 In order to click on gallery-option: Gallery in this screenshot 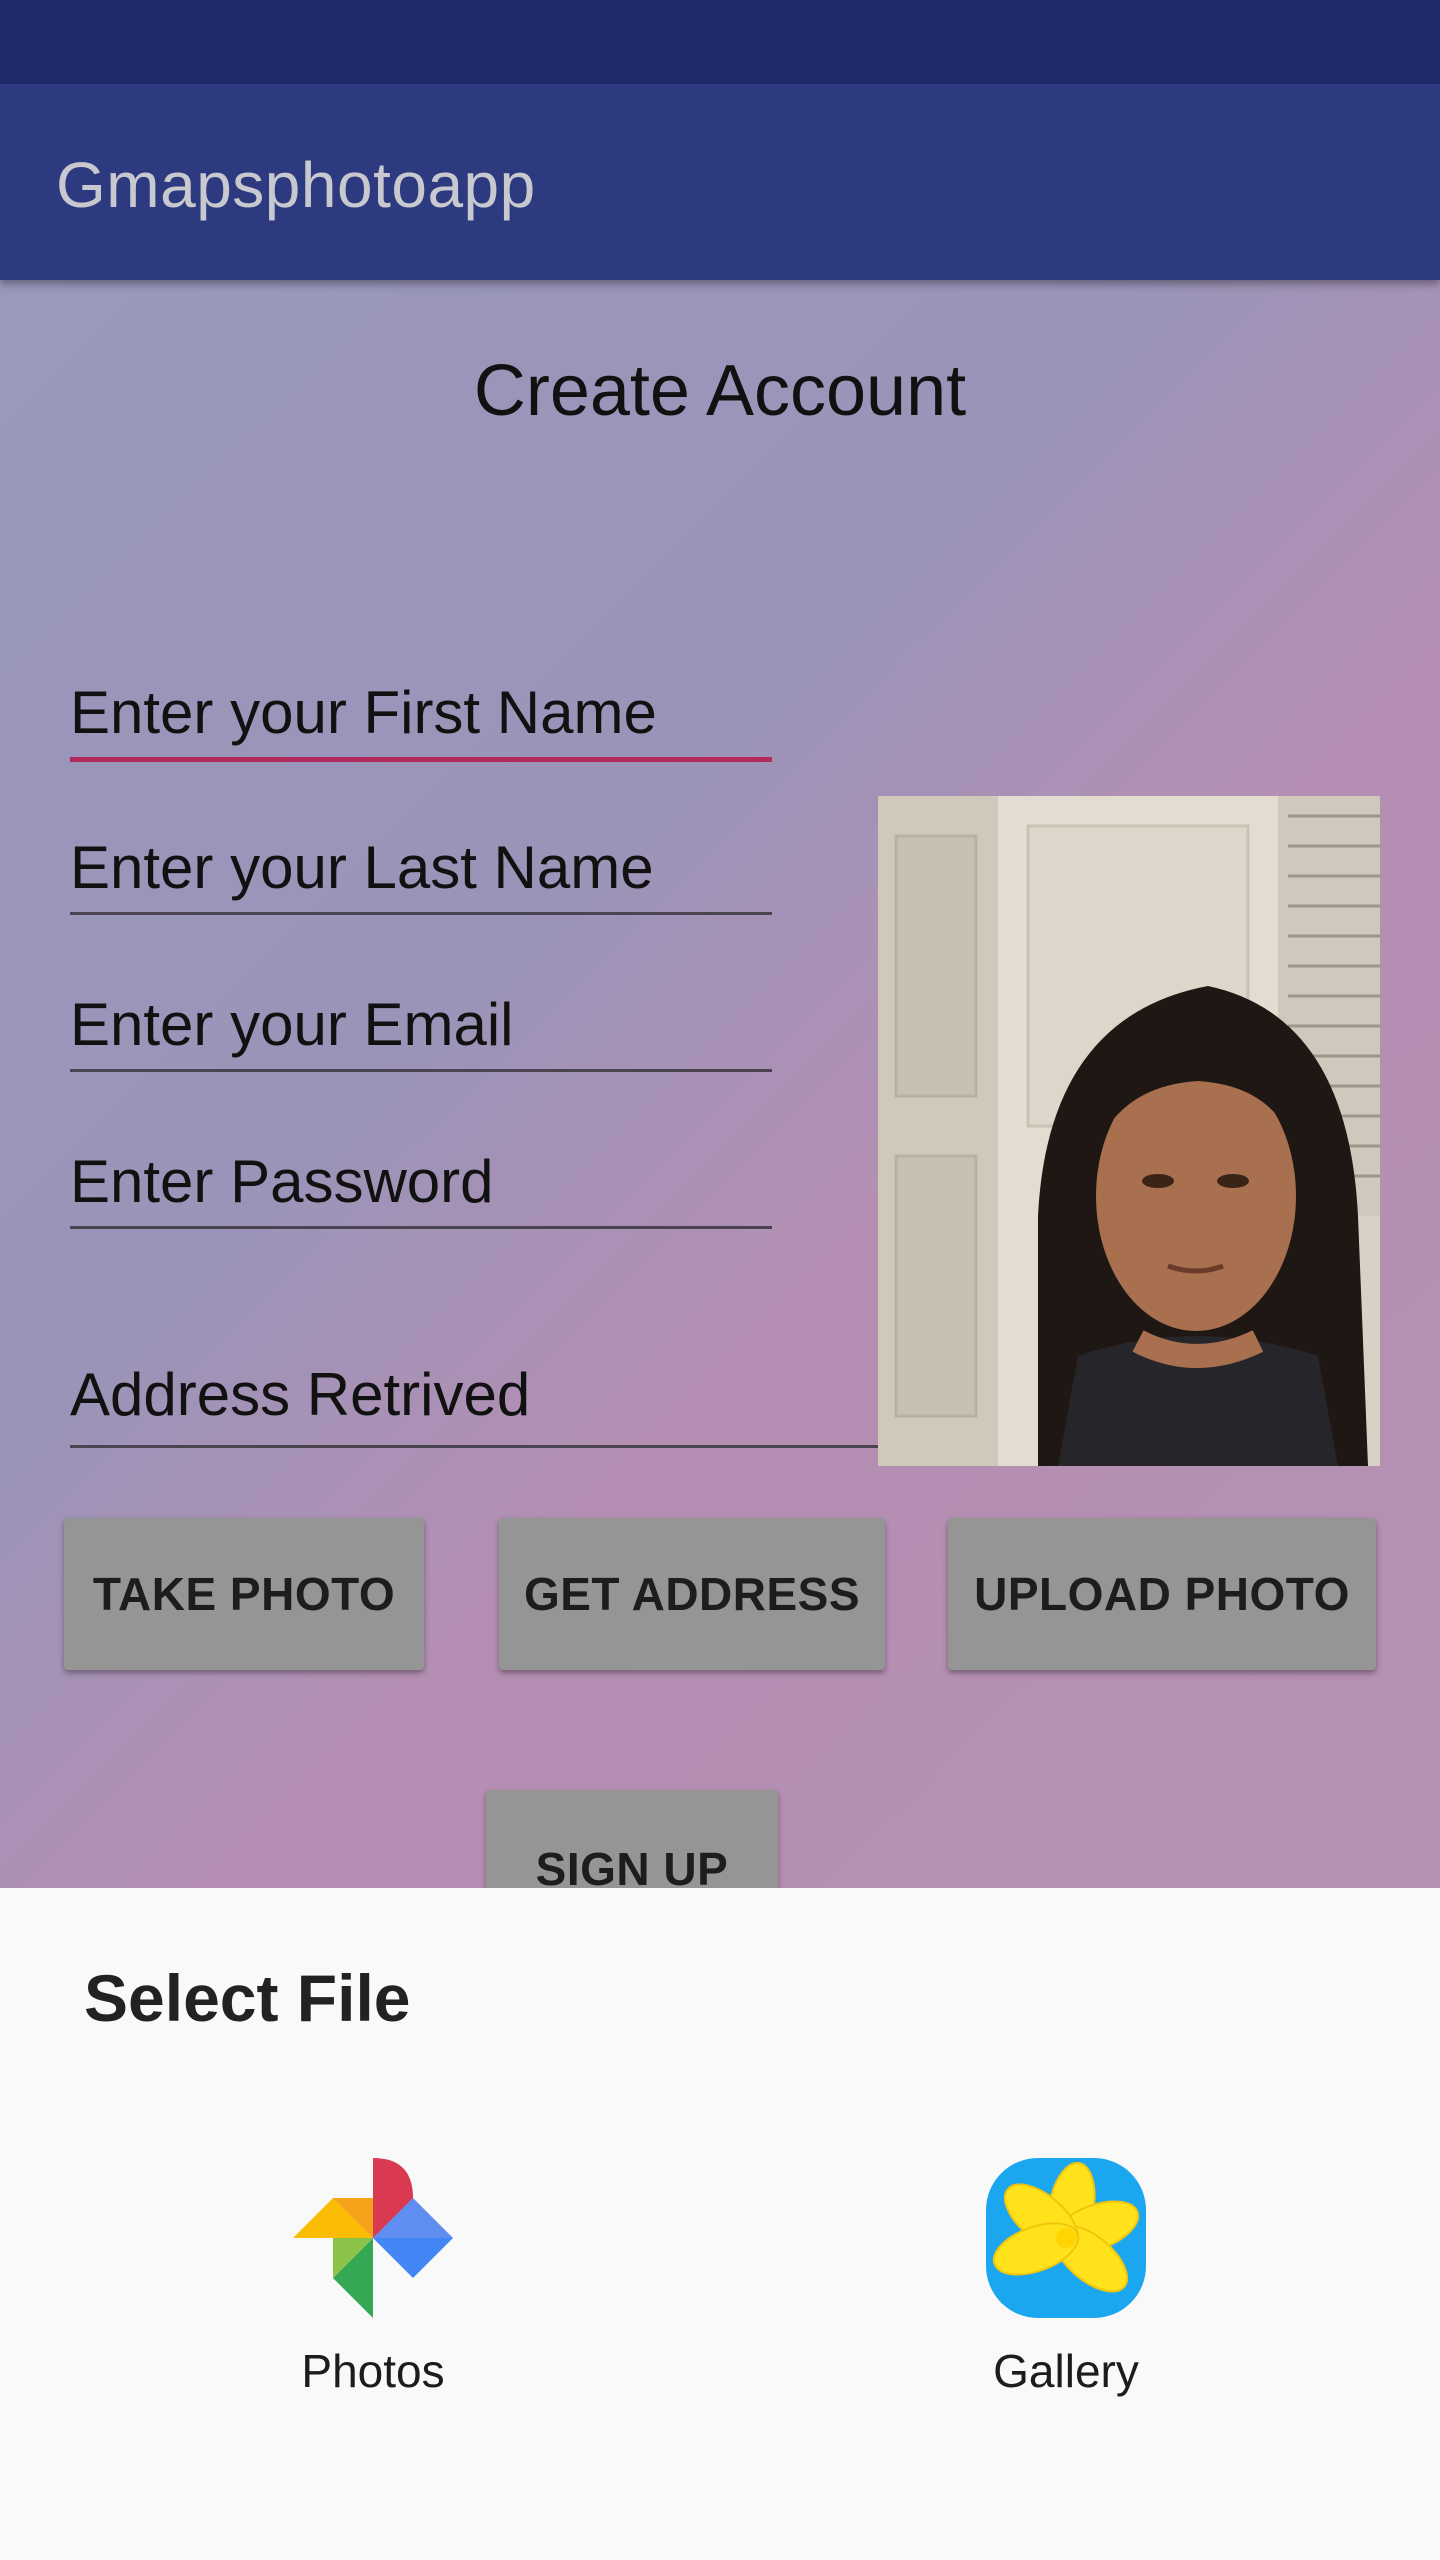, I will do `click(1066, 2288)`.